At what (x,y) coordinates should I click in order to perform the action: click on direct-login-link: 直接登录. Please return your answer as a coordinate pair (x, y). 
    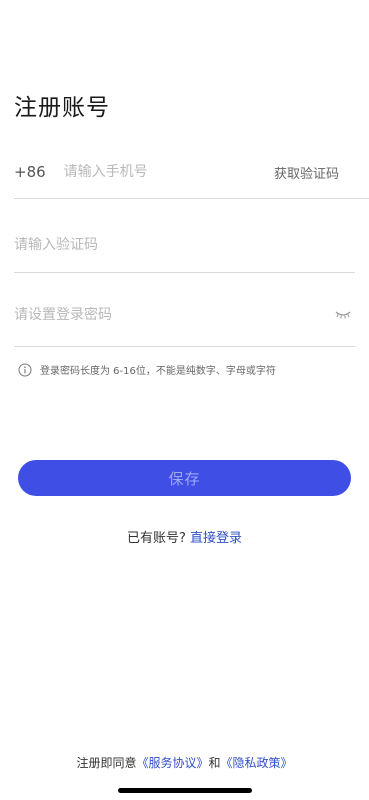
    Looking at the image, I should click on (216, 538).